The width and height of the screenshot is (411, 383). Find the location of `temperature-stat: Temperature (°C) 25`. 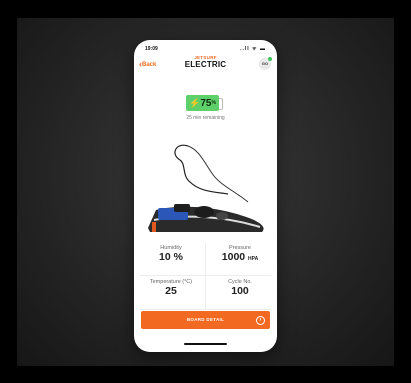

temperature-stat: Temperature (°C) 25 is located at coordinates (171, 288).